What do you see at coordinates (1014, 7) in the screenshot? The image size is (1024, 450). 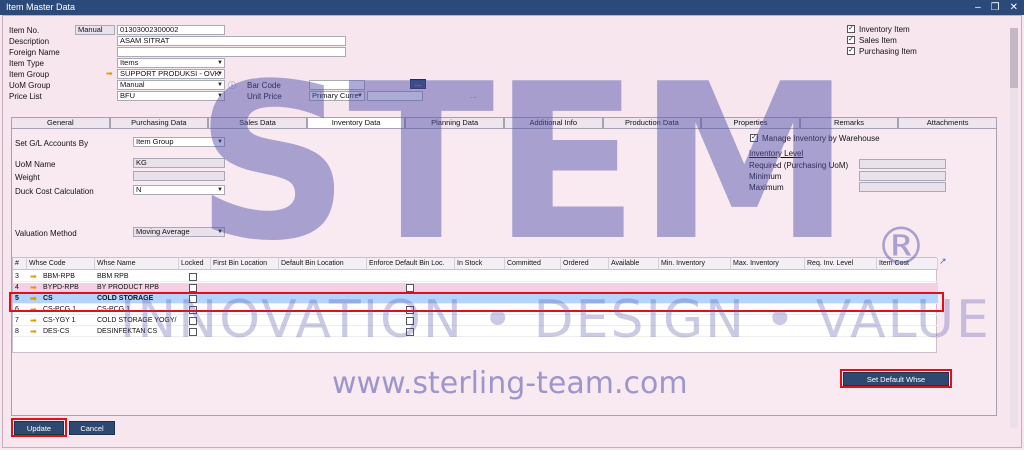 I see `close-icon: ✕` at bounding box center [1014, 7].